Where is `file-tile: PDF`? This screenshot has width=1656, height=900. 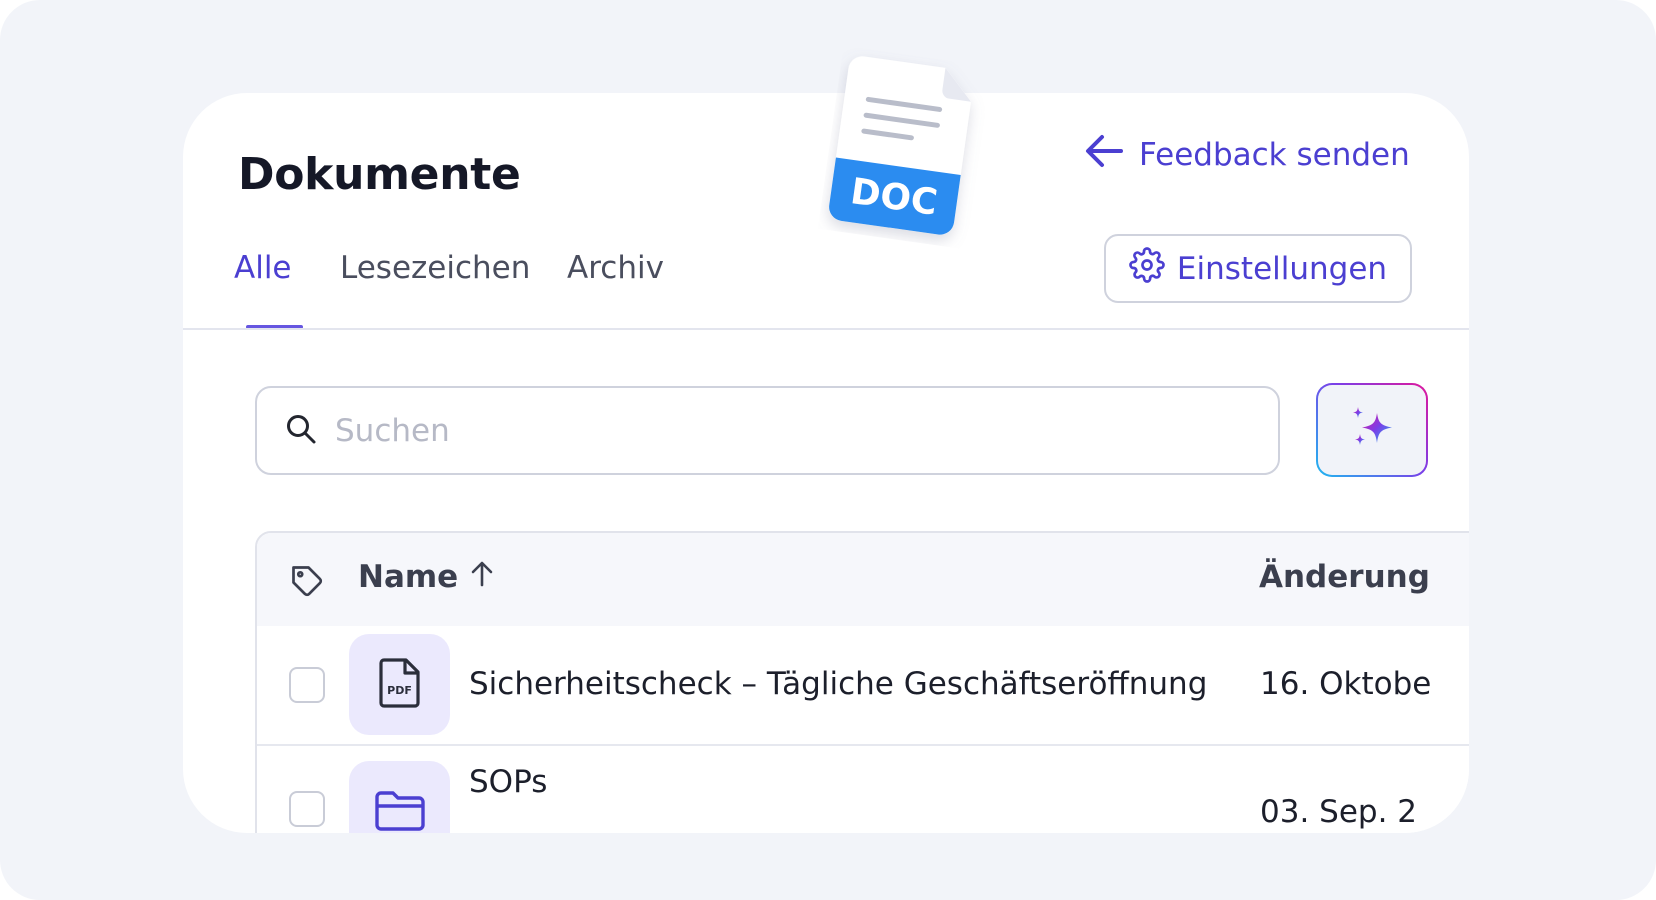 file-tile: PDF is located at coordinates (399, 684).